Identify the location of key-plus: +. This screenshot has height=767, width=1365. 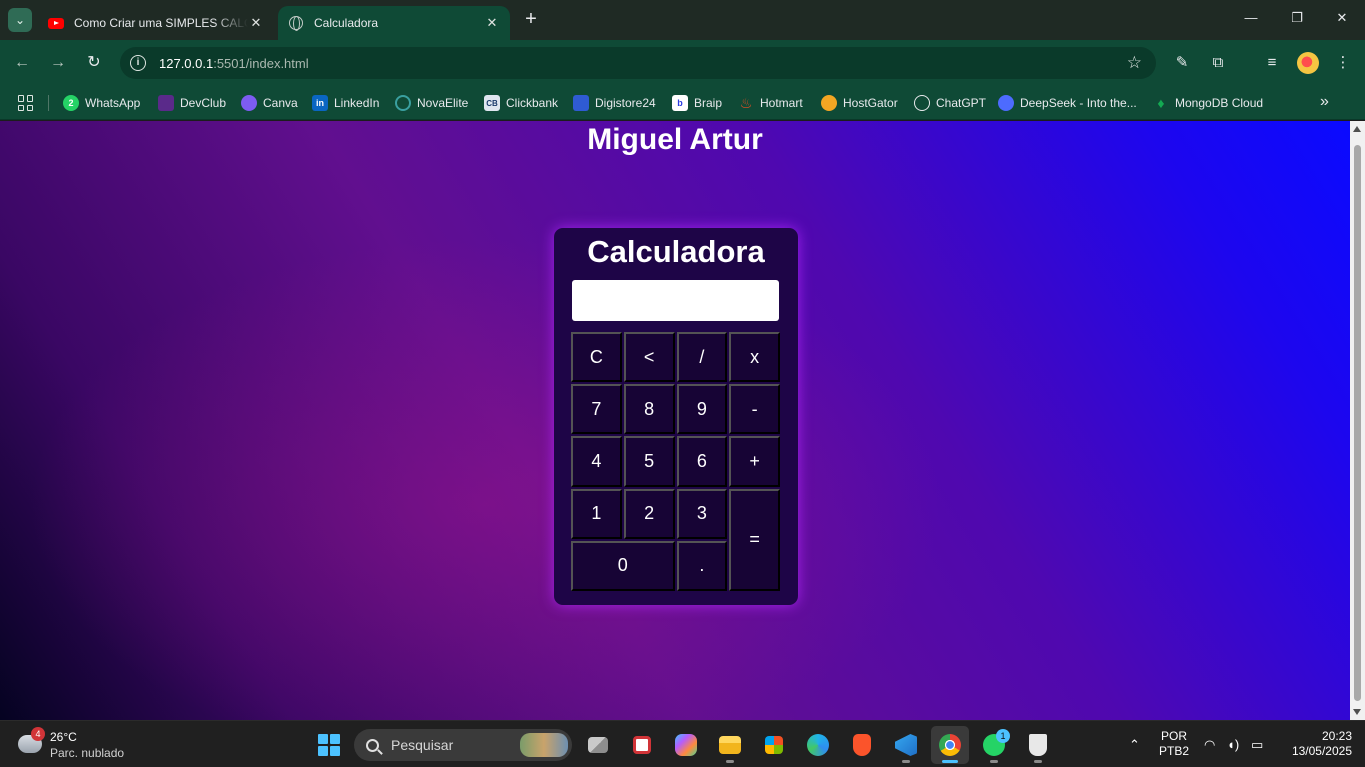
(754, 461).